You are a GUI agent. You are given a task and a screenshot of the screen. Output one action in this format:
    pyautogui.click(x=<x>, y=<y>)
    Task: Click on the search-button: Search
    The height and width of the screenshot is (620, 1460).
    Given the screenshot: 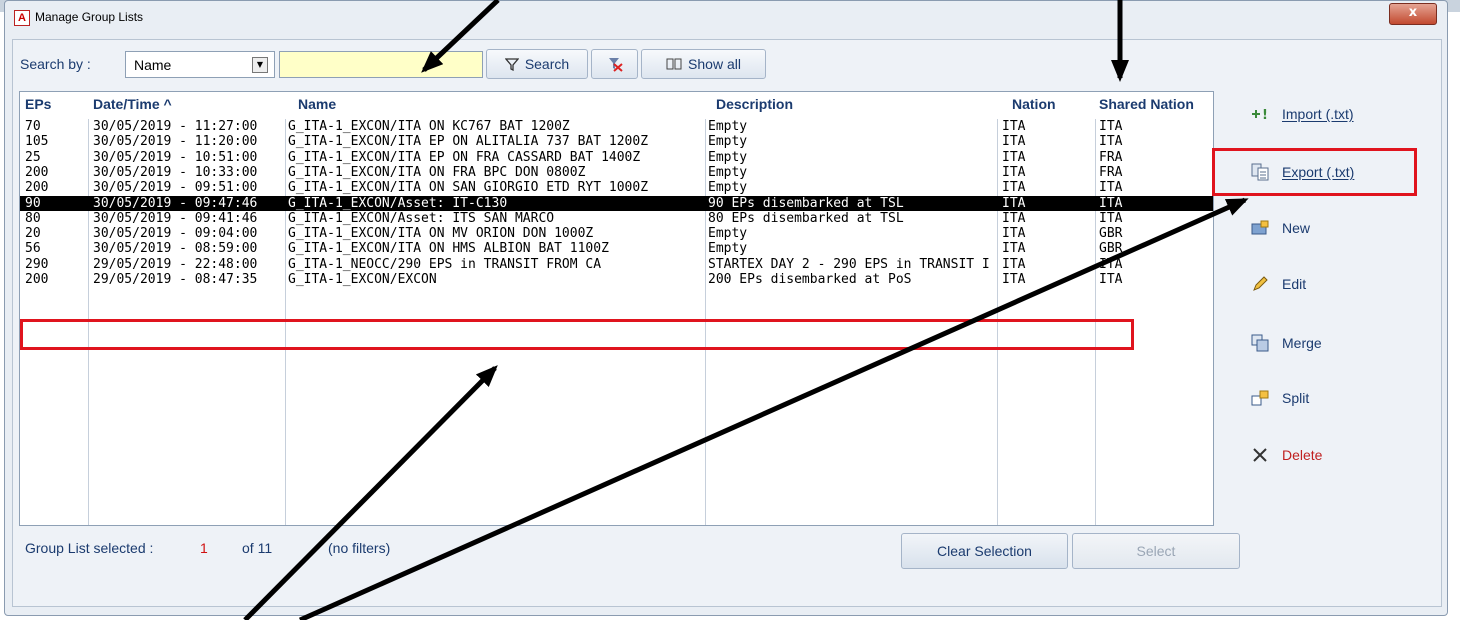 What is the action you would take?
    pyautogui.click(x=537, y=64)
    